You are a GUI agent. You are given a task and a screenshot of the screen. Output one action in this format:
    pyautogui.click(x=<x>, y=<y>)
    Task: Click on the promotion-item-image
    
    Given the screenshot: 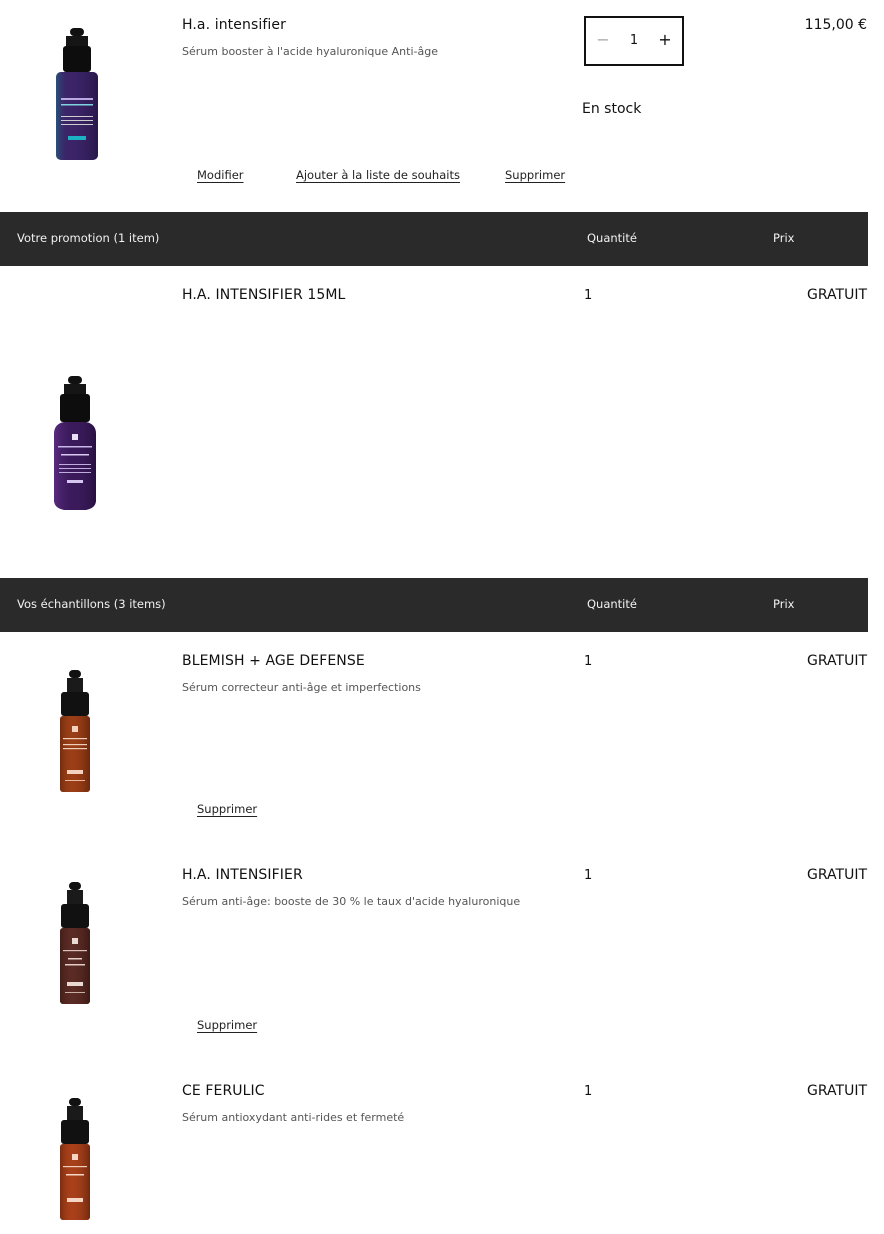 What is the action you would take?
    pyautogui.click(x=75, y=443)
    